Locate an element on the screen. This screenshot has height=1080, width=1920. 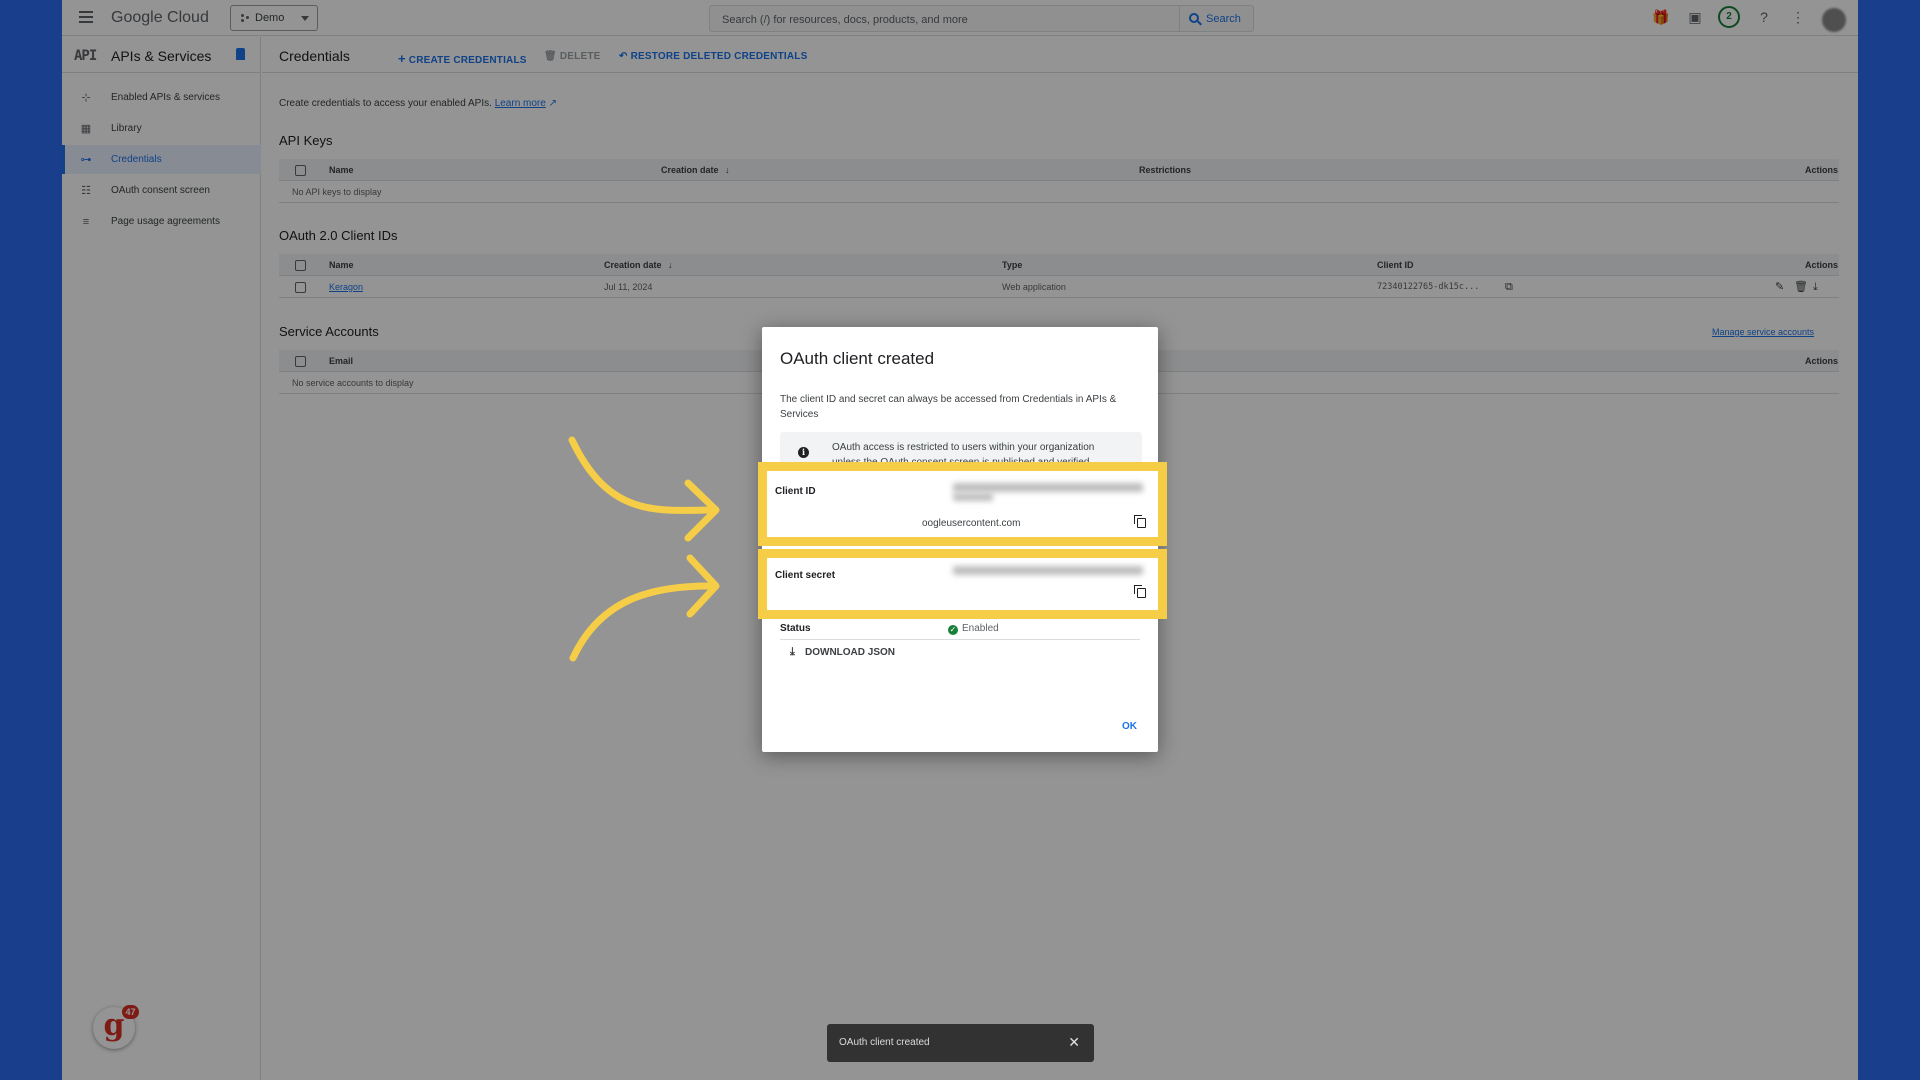
arrow-to-client-id is located at coordinates (643, 475).